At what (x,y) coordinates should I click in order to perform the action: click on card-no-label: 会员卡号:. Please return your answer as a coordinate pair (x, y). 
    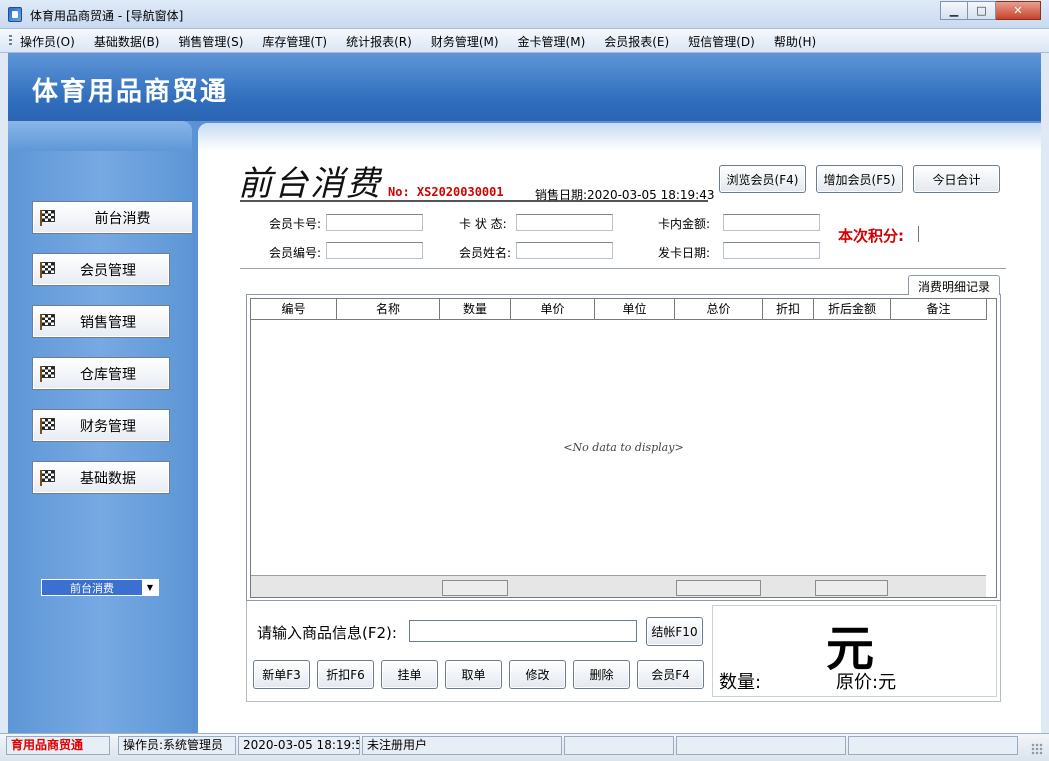
    Looking at the image, I should click on (295, 224).